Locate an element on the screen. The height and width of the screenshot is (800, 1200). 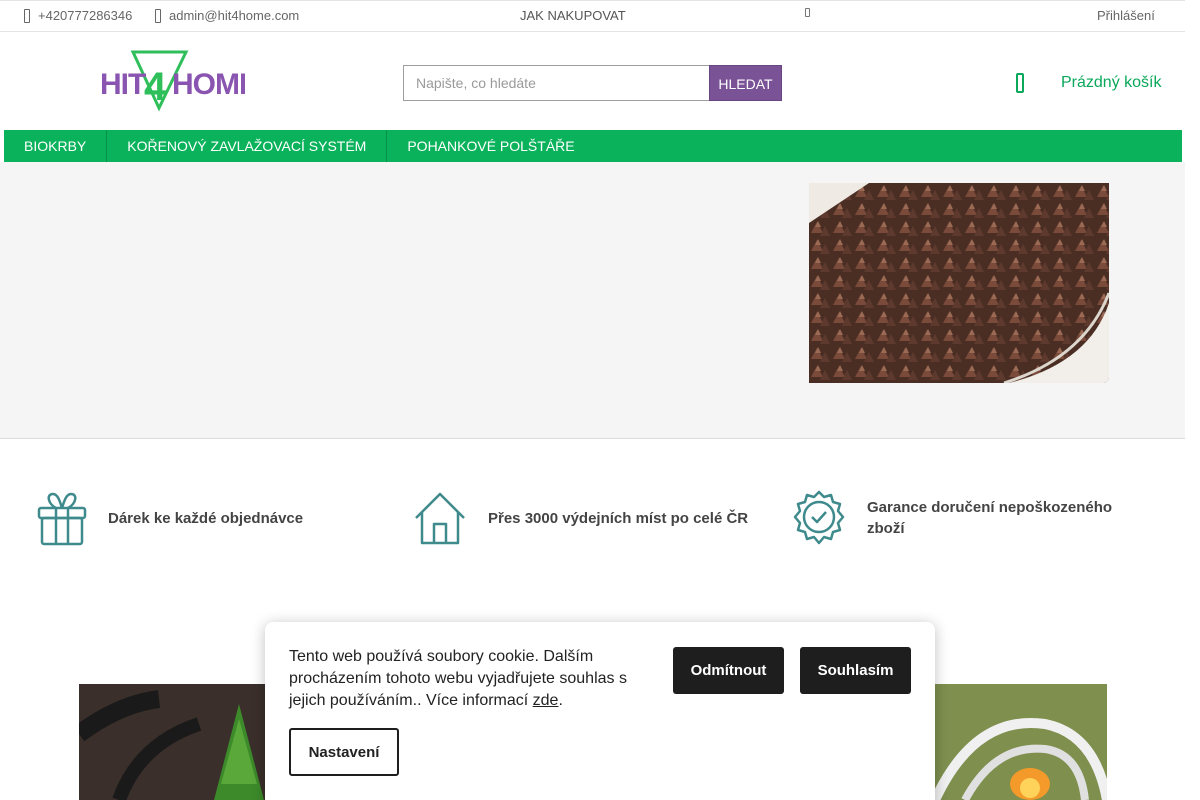
benefit-delivery-guarantee: Garance doručení nepoškozeného zboží is located at coordinates (971, 518).